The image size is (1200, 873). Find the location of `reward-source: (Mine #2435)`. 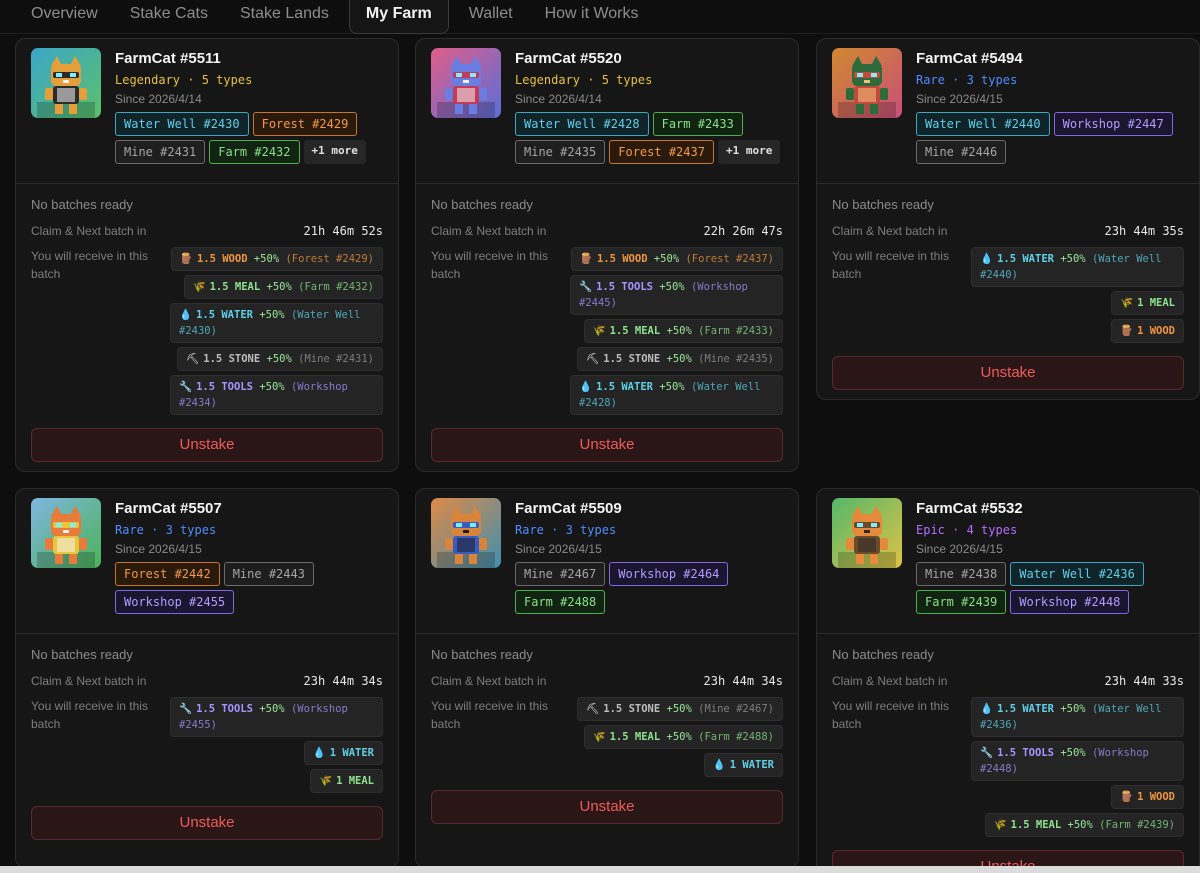

reward-source: (Mine #2435) is located at coordinates (736, 359).